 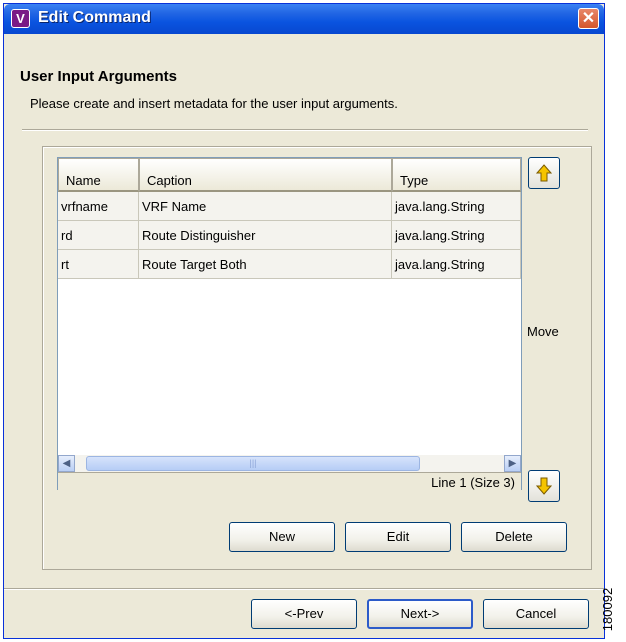 I want to click on footer-divider, so click(x=304, y=589).